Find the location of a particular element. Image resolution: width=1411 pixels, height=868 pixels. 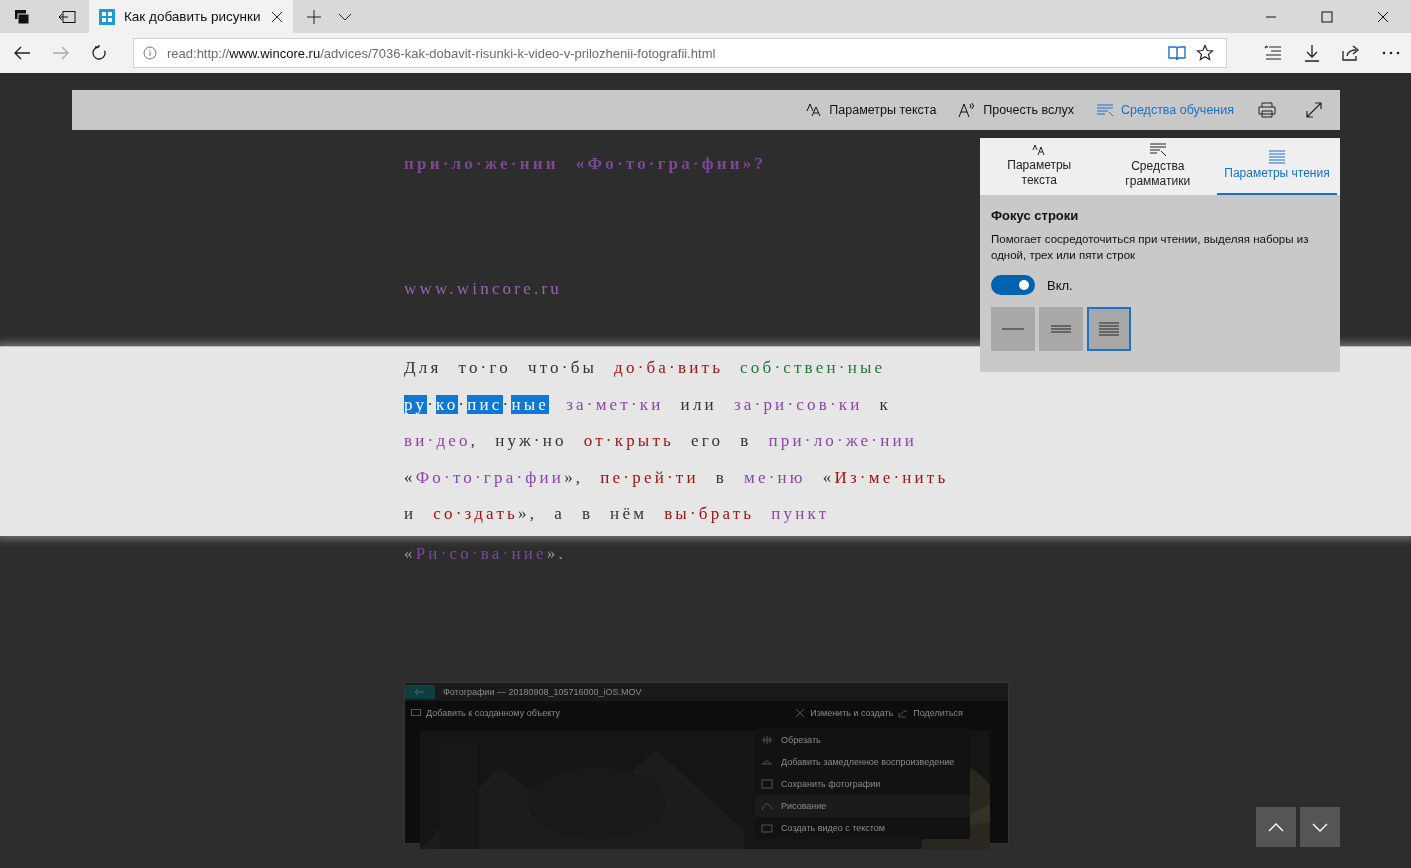

word: или is located at coordinates (698, 404).